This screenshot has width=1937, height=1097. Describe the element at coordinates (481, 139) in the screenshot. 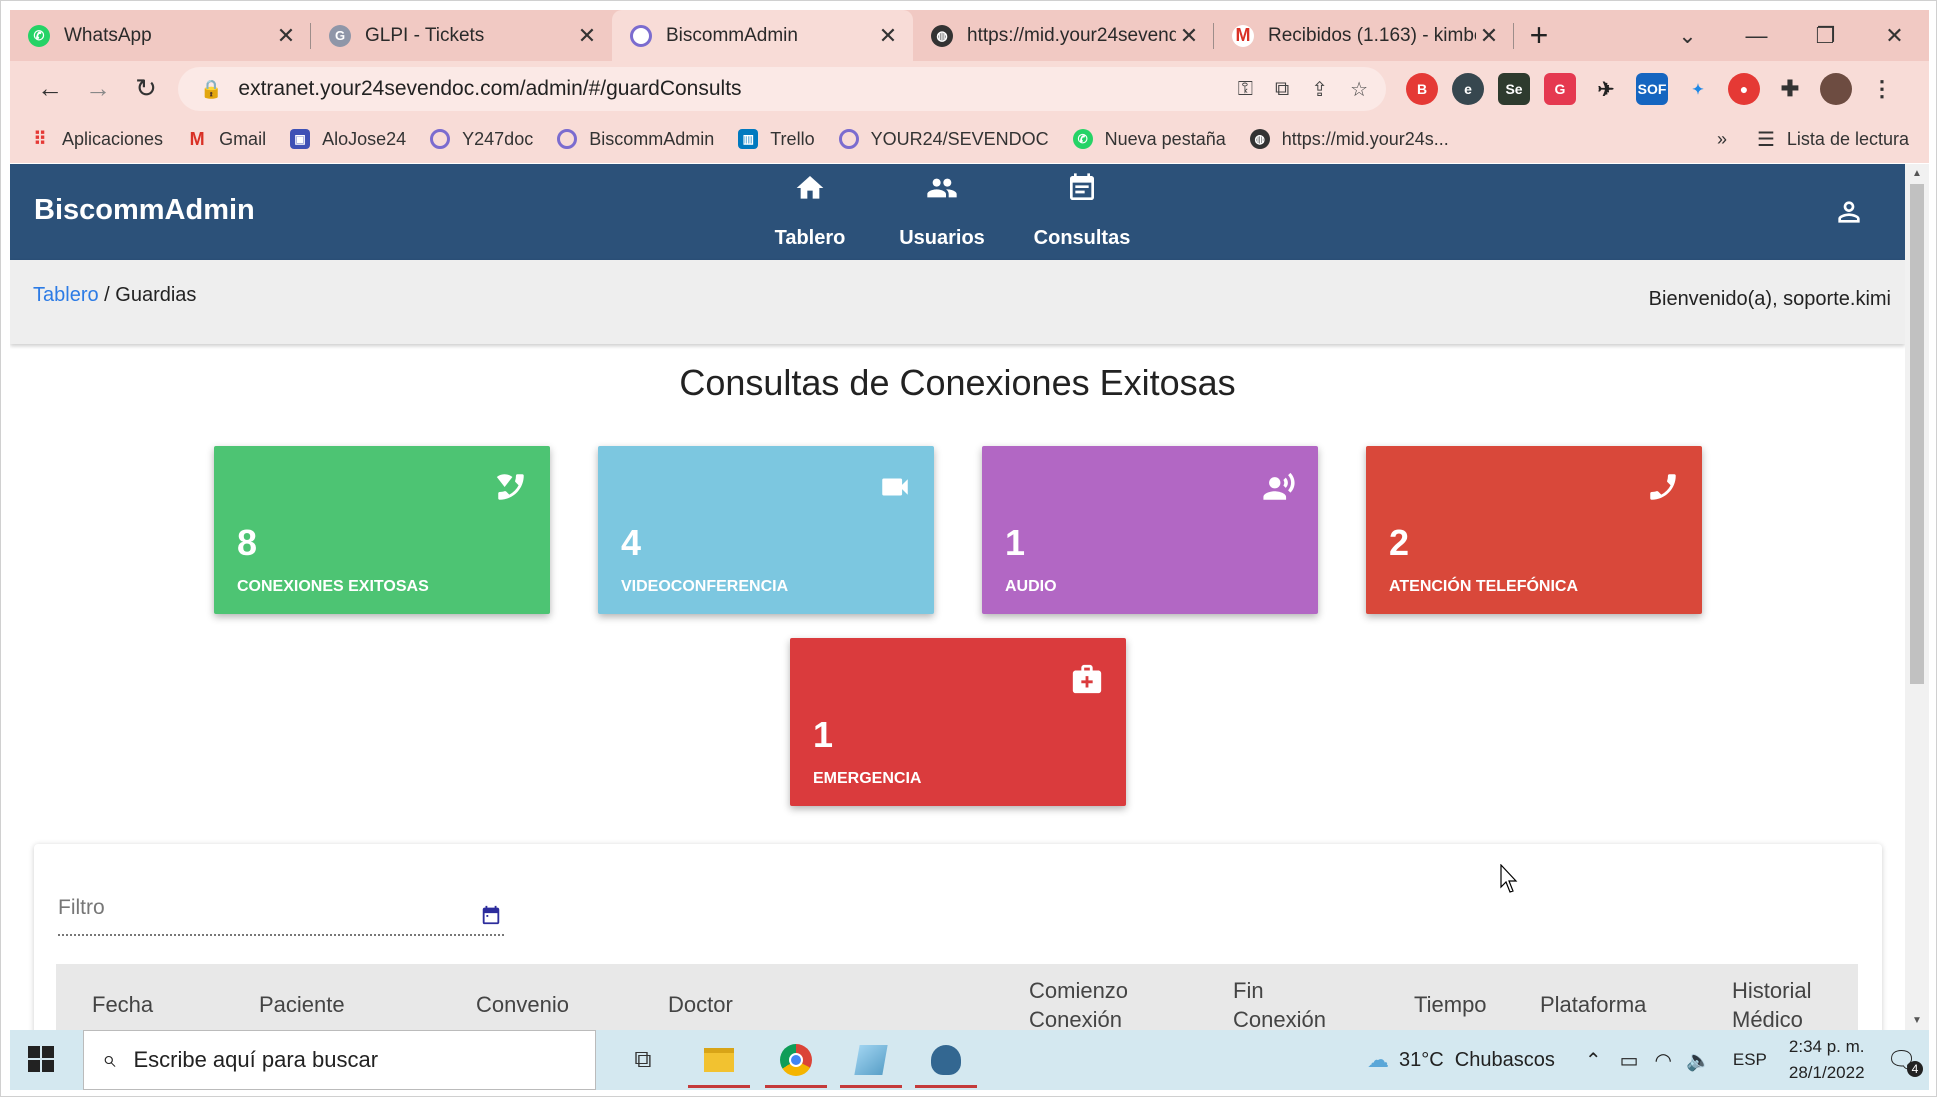

I see `bookmark-item: Y247doc` at that location.